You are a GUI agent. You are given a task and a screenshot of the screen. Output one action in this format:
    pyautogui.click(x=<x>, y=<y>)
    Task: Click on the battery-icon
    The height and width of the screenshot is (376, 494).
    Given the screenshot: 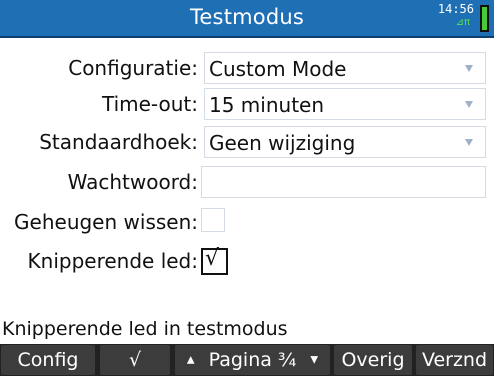 What is the action you would take?
    pyautogui.click(x=484, y=18)
    